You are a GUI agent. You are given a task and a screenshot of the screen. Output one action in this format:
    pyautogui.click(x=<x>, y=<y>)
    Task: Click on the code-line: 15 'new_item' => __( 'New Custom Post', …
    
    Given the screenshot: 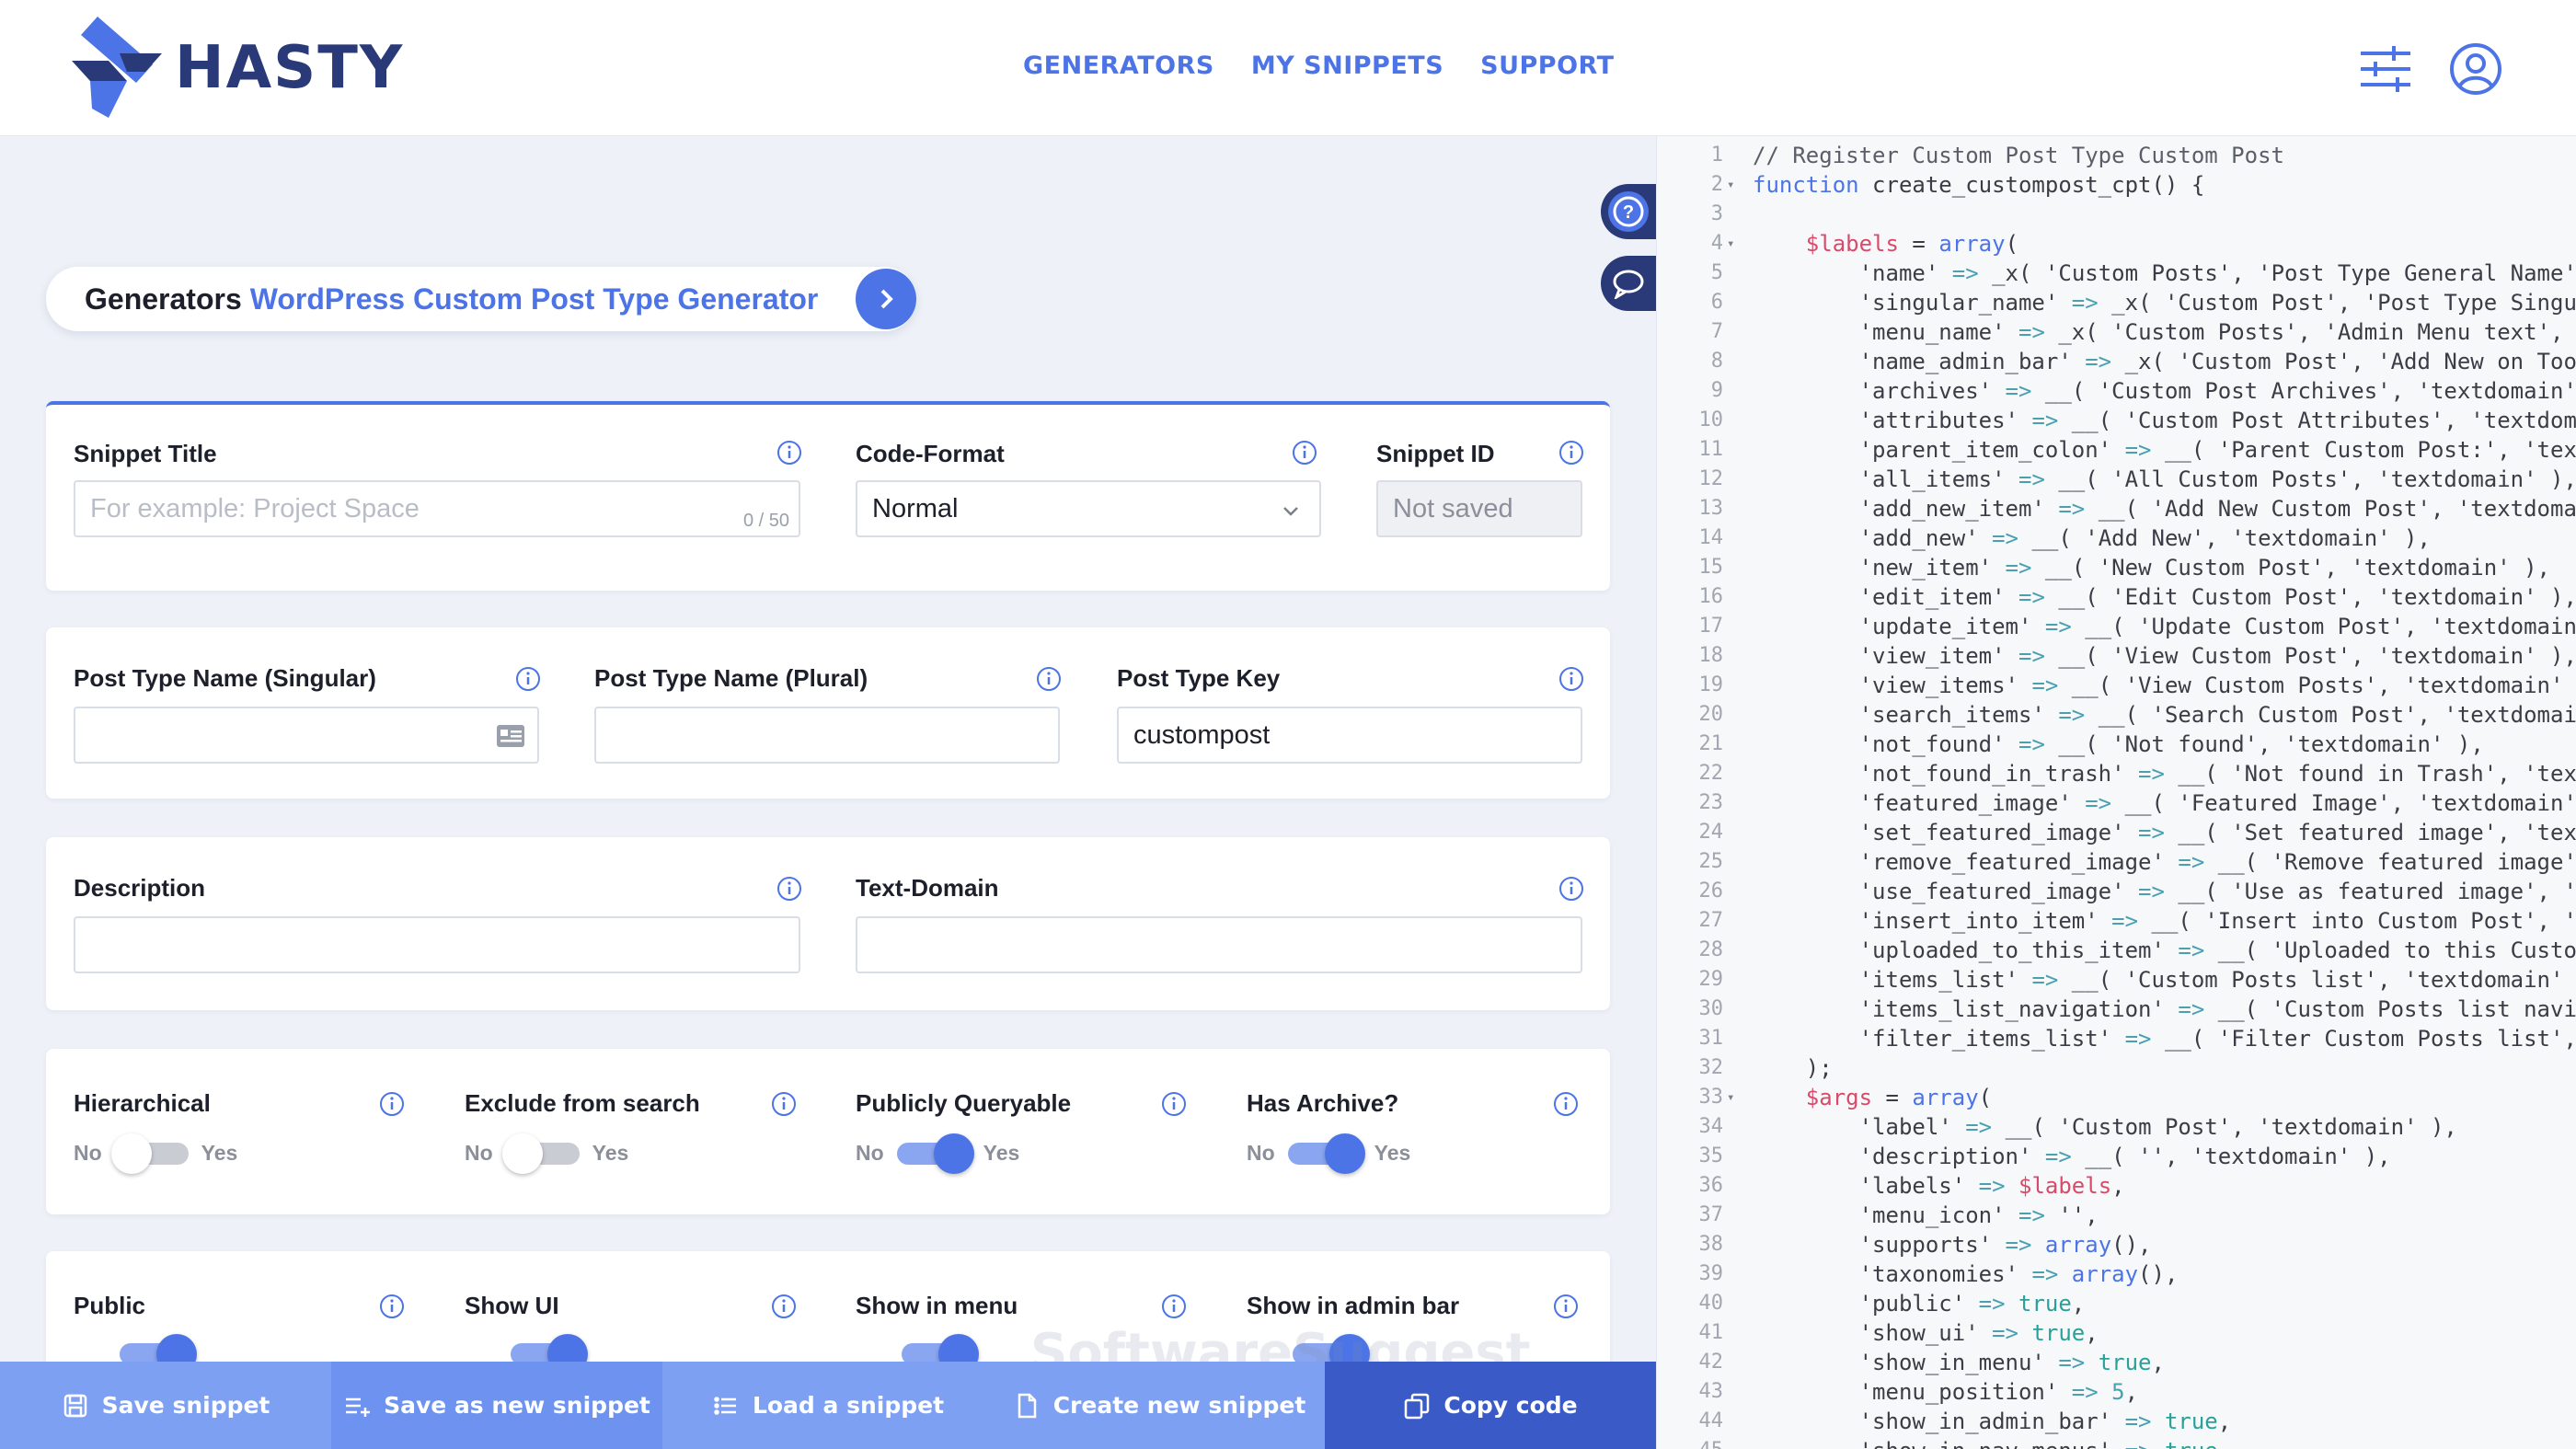 What is the action you would take?
    pyautogui.click(x=2116, y=567)
    